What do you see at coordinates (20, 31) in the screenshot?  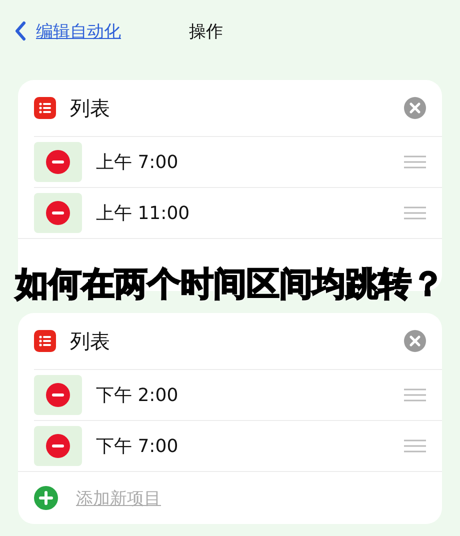 I see `chevron-left-icon` at bounding box center [20, 31].